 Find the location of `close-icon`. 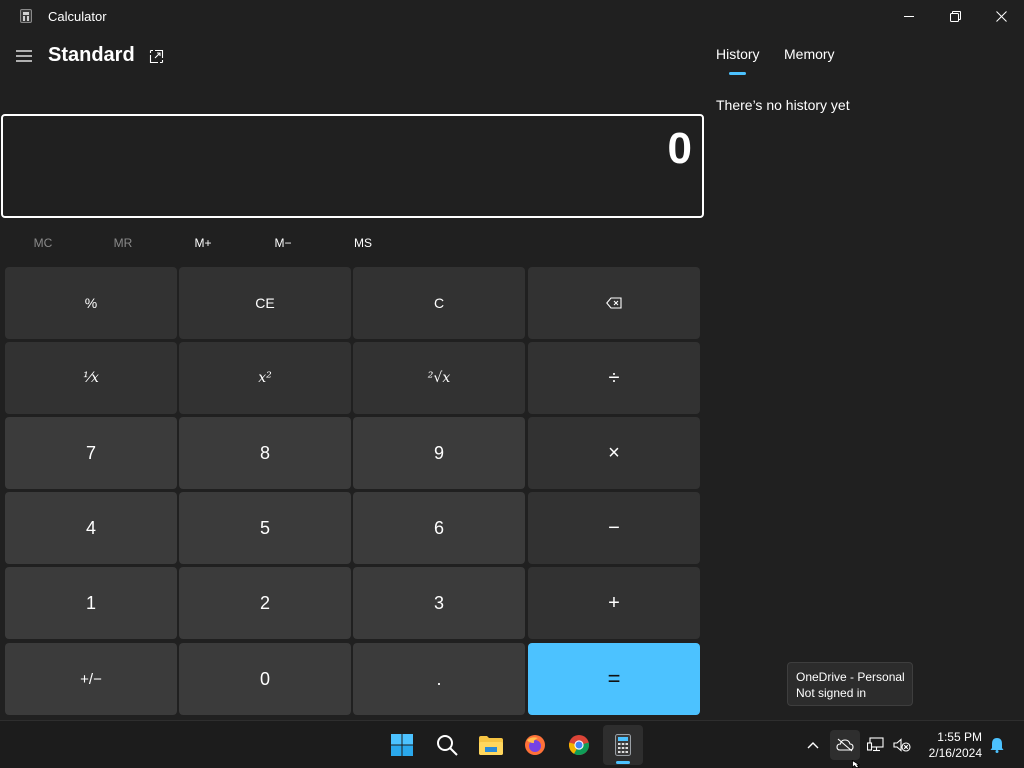

close-icon is located at coordinates (1001, 16).